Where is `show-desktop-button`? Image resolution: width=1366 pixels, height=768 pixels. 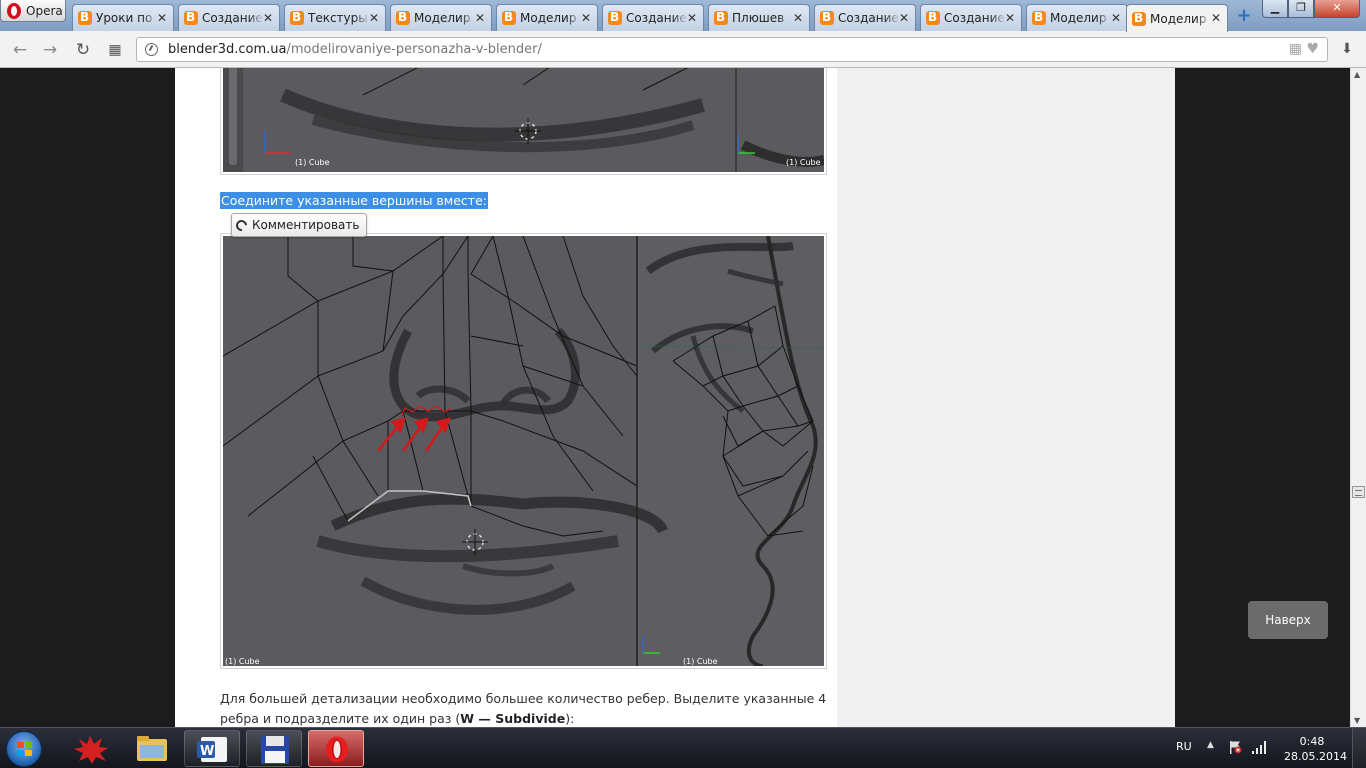
show-desktop-button is located at coordinates (1359, 748).